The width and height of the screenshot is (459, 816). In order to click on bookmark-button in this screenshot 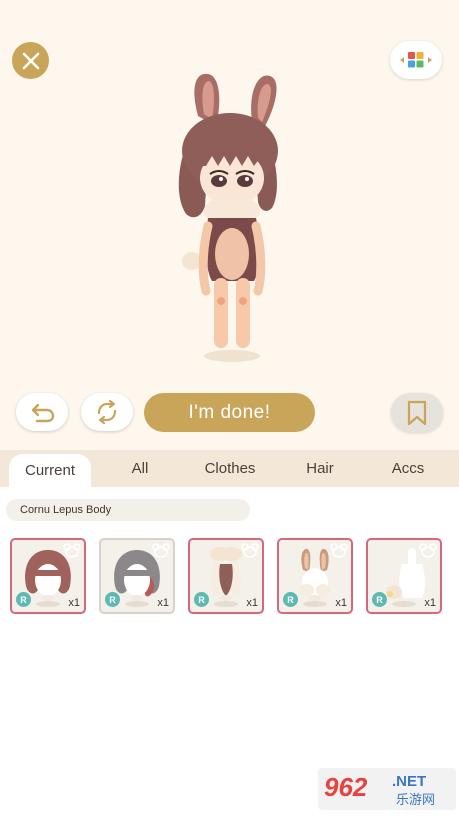, I will do `click(417, 412)`.